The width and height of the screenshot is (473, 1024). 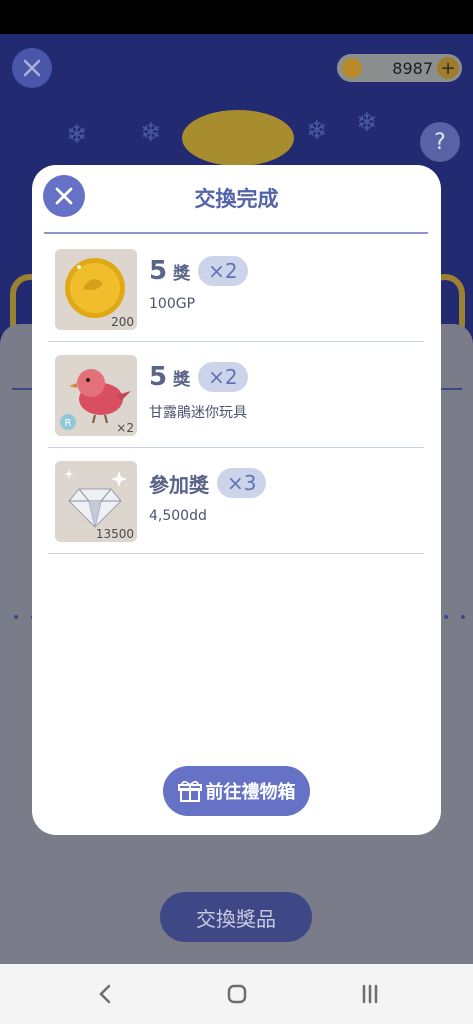 What do you see at coordinates (122, 322) in the screenshot?
I see `prize-count-badge: 200` at bounding box center [122, 322].